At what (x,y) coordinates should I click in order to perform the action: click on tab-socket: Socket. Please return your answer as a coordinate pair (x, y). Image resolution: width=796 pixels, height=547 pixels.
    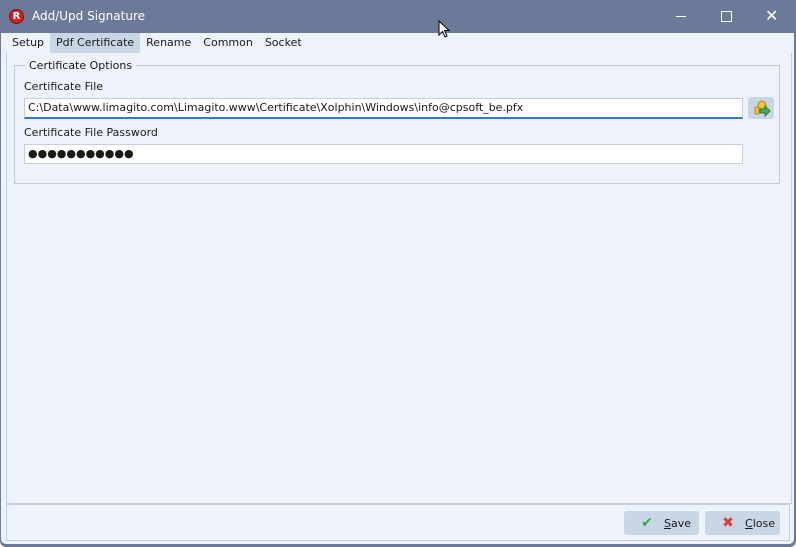
    Looking at the image, I should click on (283, 43).